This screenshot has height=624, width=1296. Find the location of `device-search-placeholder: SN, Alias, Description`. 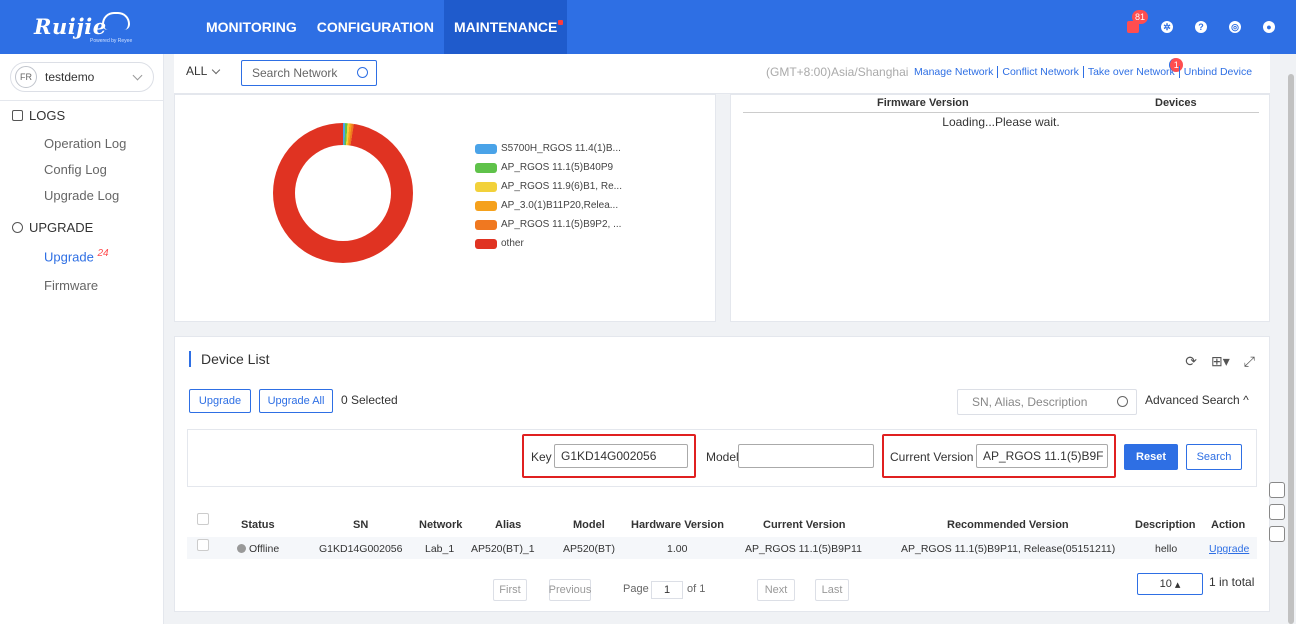

device-search-placeholder: SN, Alias, Description is located at coordinates (1030, 402).